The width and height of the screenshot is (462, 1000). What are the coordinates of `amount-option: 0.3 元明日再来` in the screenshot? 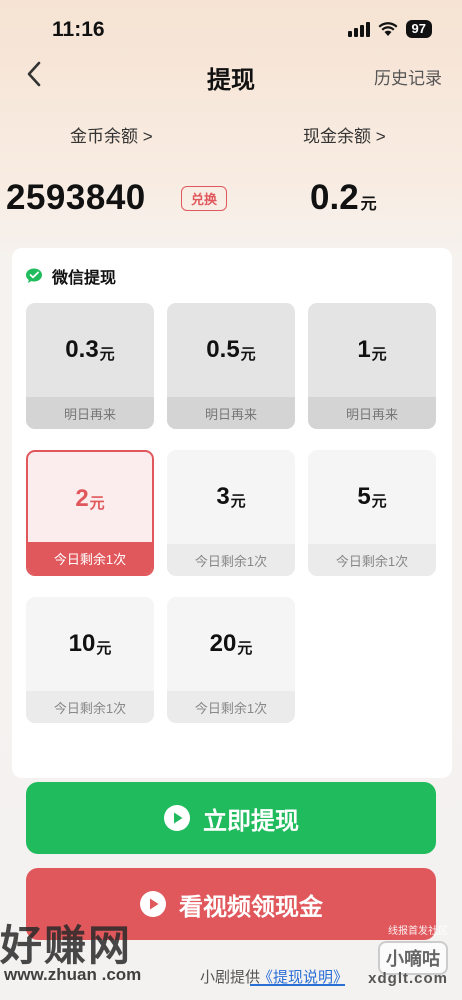 It's located at (90, 366).